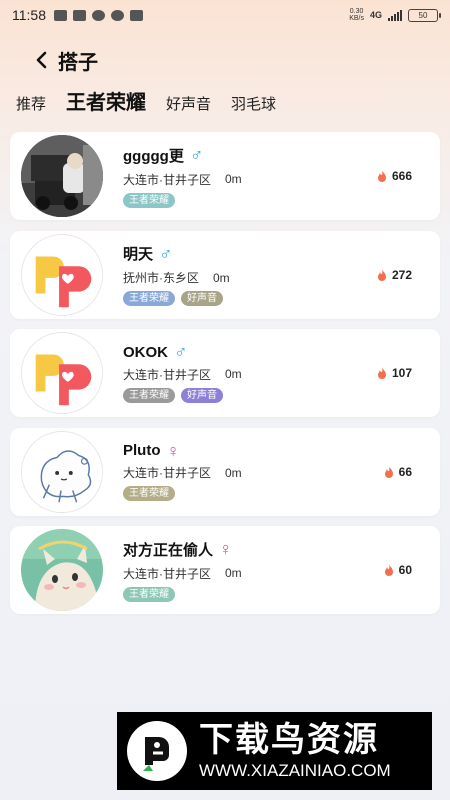 The height and width of the screenshot is (800, 450). I want to click on status-time: 11:58, so click(29, 15).